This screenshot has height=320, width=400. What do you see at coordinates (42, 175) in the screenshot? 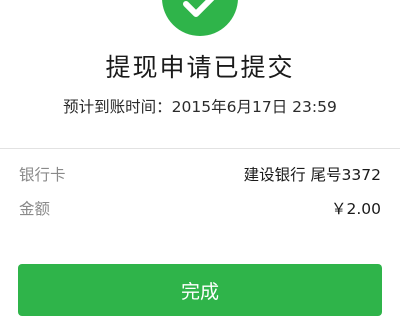
I see `bank-card-label: 银行卡` at bounding box center [42, 175].